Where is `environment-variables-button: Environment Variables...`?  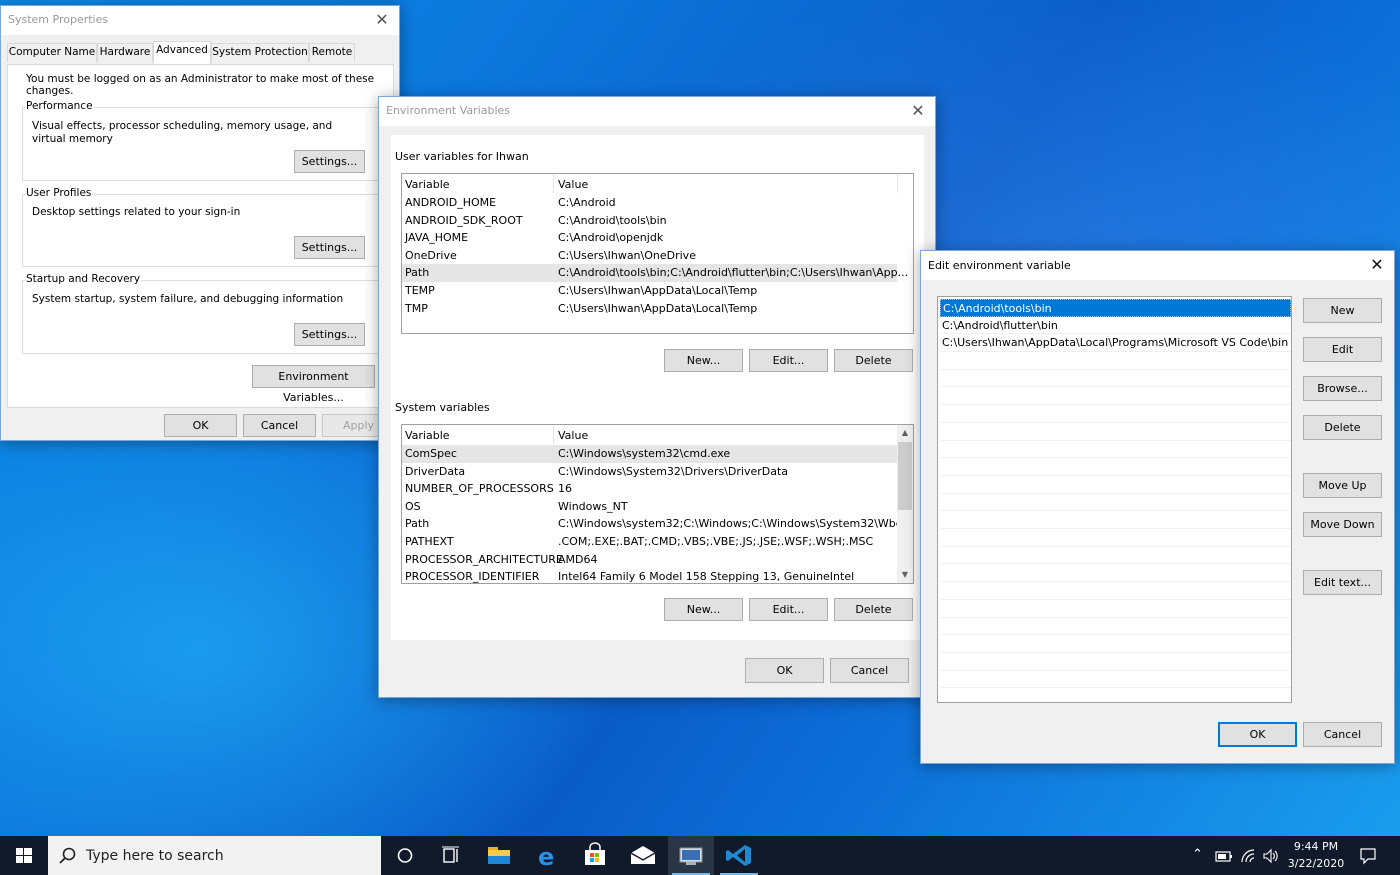
environment-variables-button: Environment Variables... is located at coordinates (313, 384).